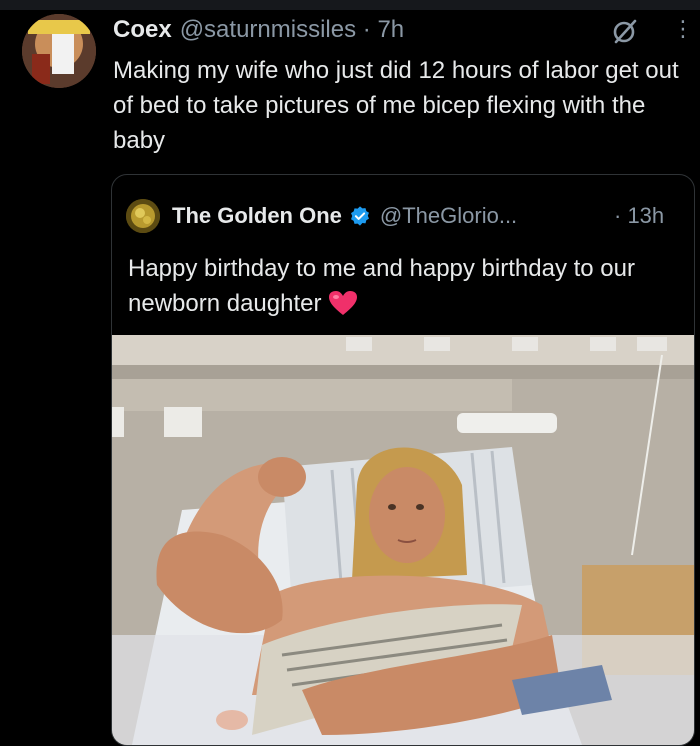  Describe the element at coordinates (391, 29) in the screenshot. I see `tweet-time: 7h` at that location.